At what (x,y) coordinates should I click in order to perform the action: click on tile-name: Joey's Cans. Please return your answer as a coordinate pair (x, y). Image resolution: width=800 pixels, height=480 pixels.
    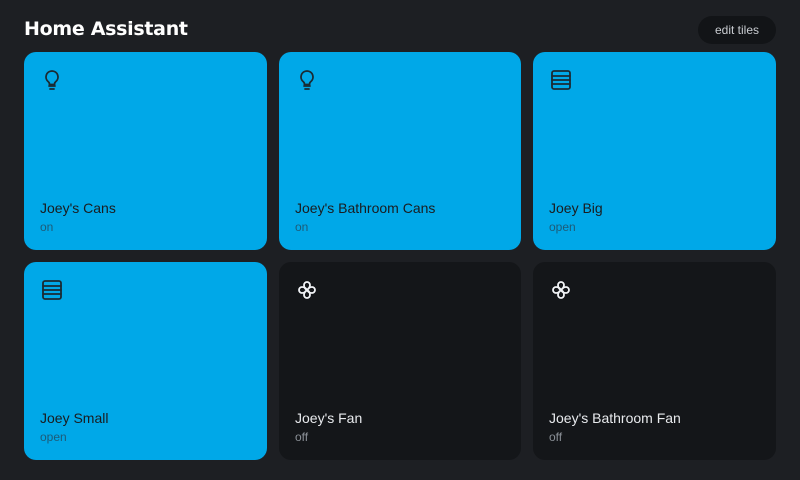
    Looking at the image, I should click on (78, 208).